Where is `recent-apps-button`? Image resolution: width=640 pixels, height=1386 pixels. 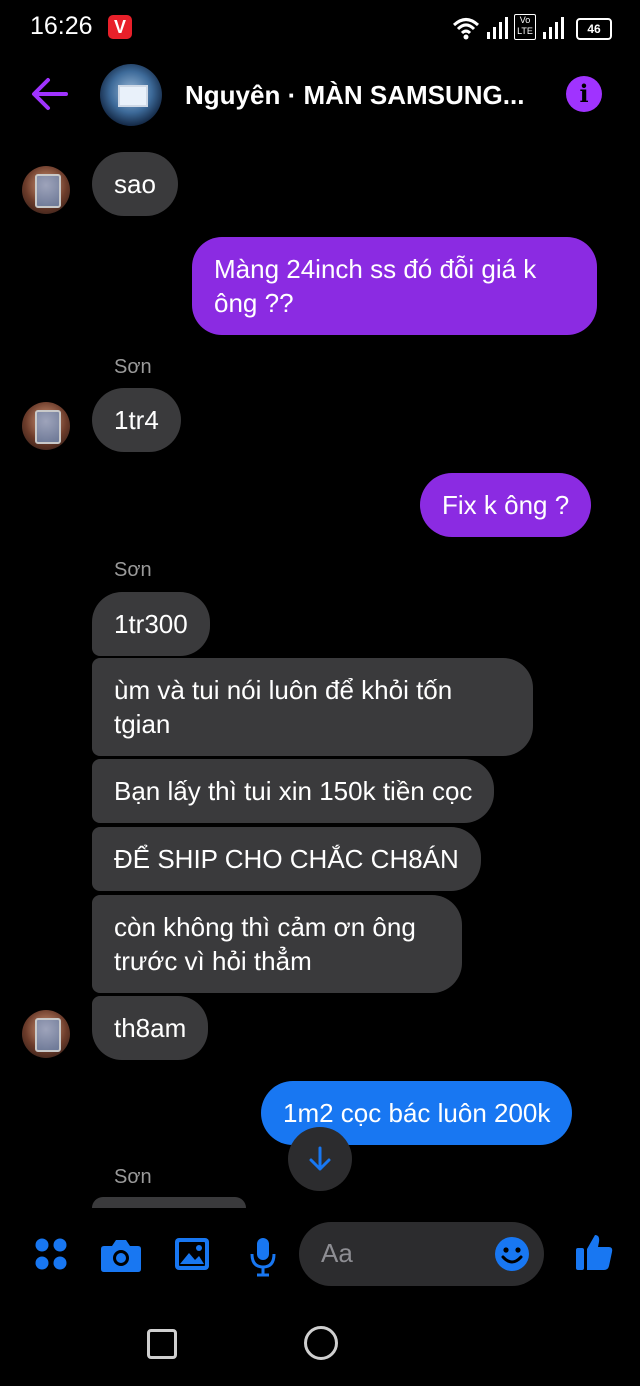
recent-apps-button is located at coordinates (162, 1344).